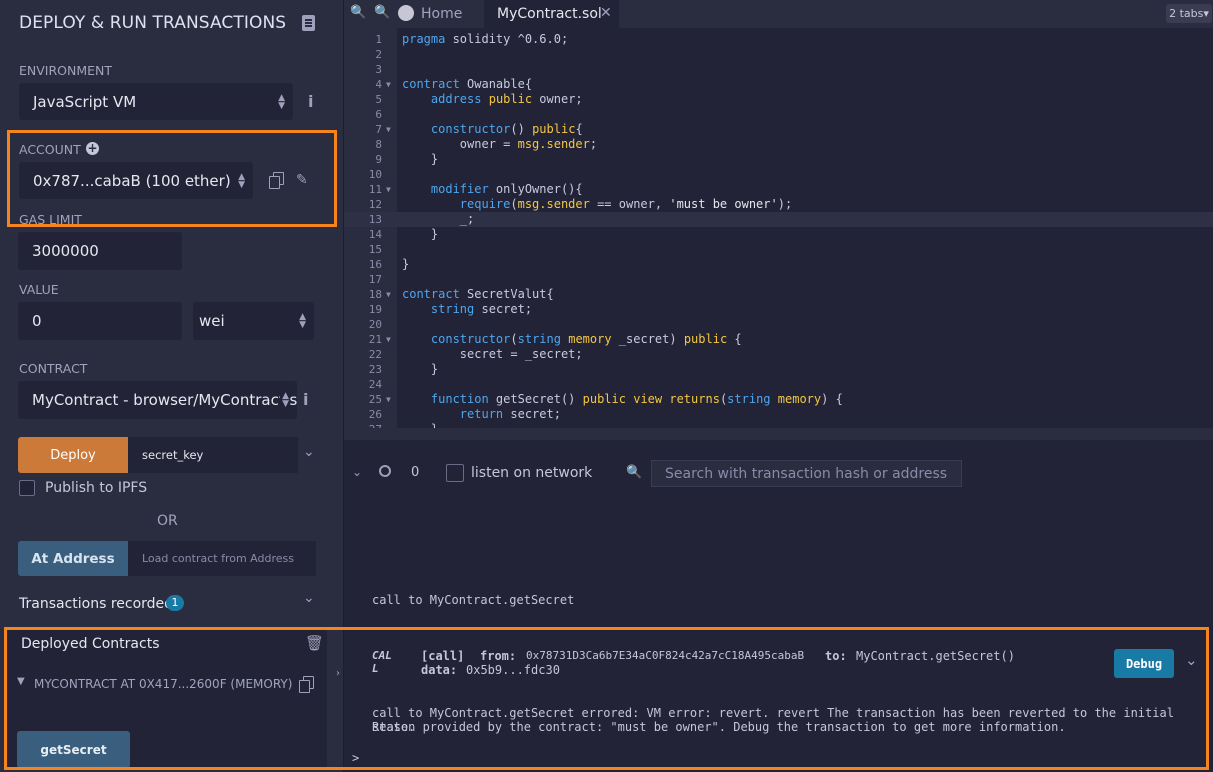  Describe the element at coordinates (50, 149) in the screenshot. I see `account-label: ACCOUNT` at that location.